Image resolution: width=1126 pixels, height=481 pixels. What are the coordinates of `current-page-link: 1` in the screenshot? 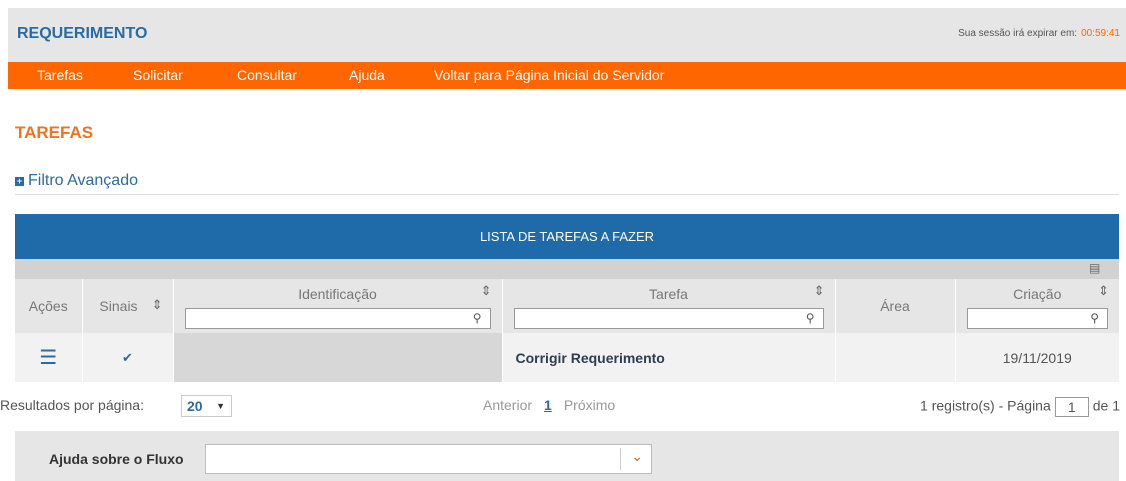 It's located at (548, 405).